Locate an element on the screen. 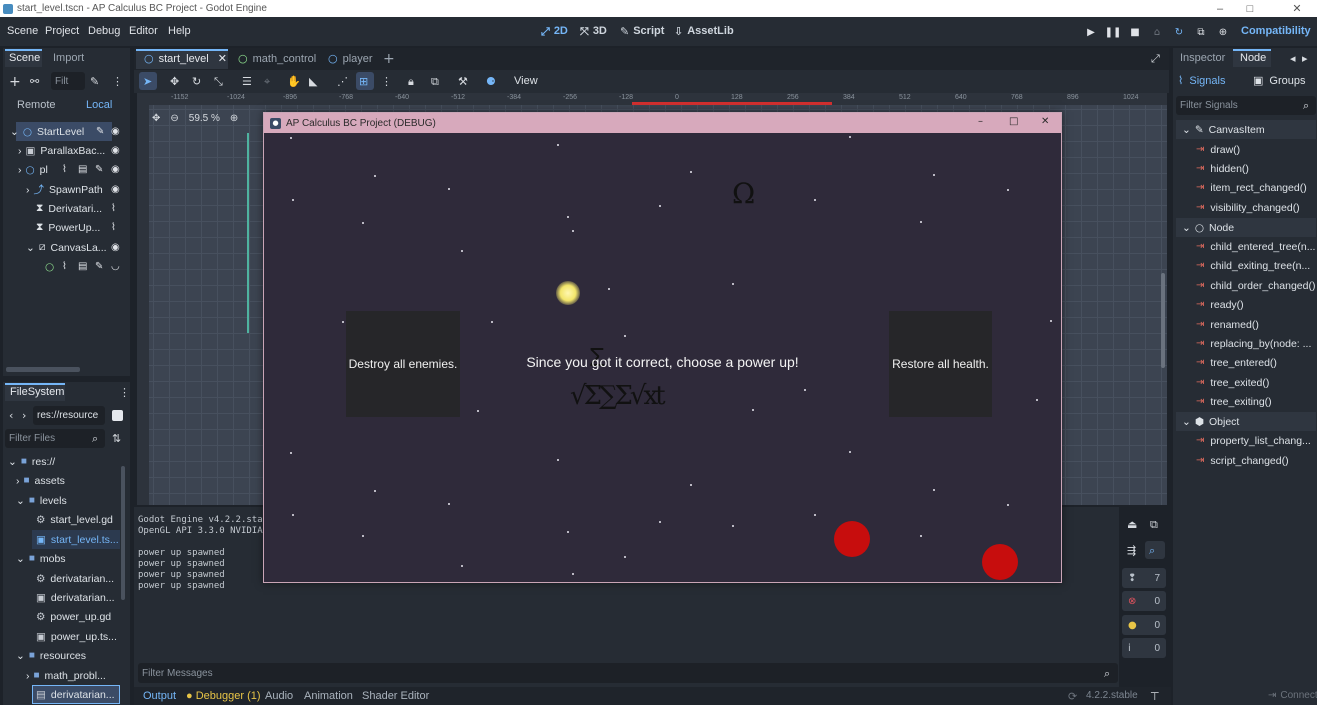  game-maximize-button: □ is located at coordinates (1013, 121).